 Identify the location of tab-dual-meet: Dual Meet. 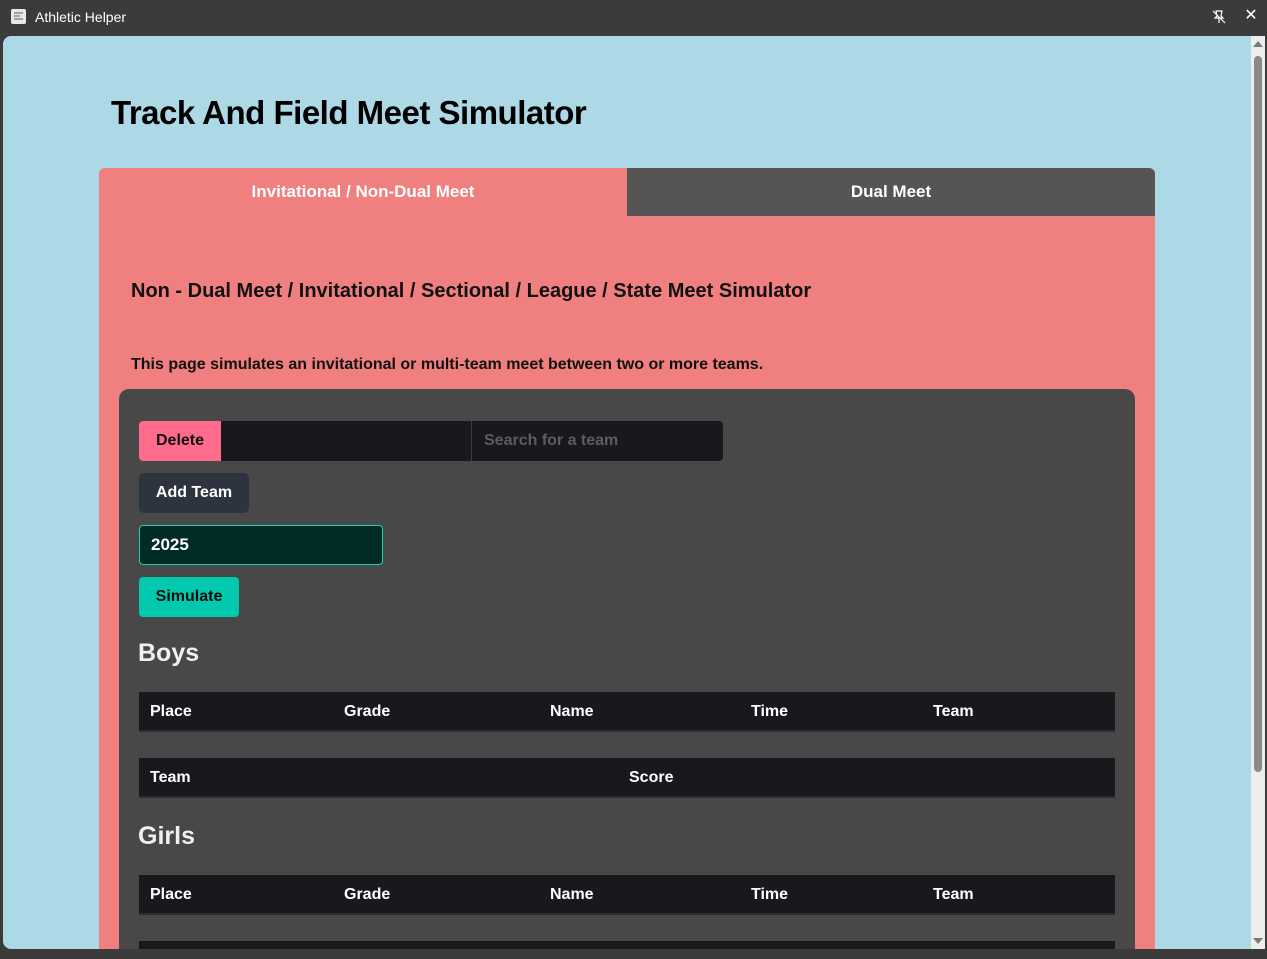
(891, 192).